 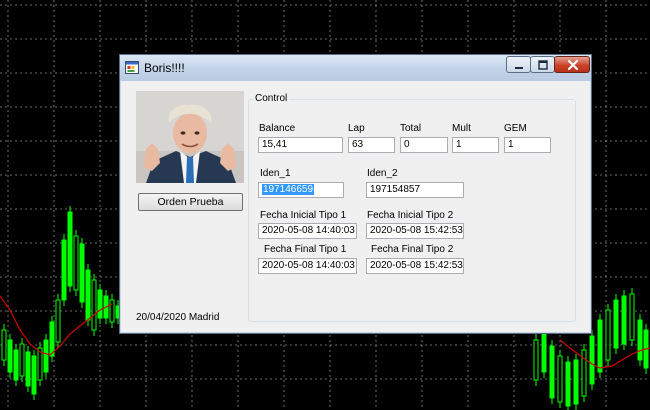 What do you see at coordinates (356, 128) in the screenshot?
I see `lap-label: Lap` at bounding box center [356, 128].